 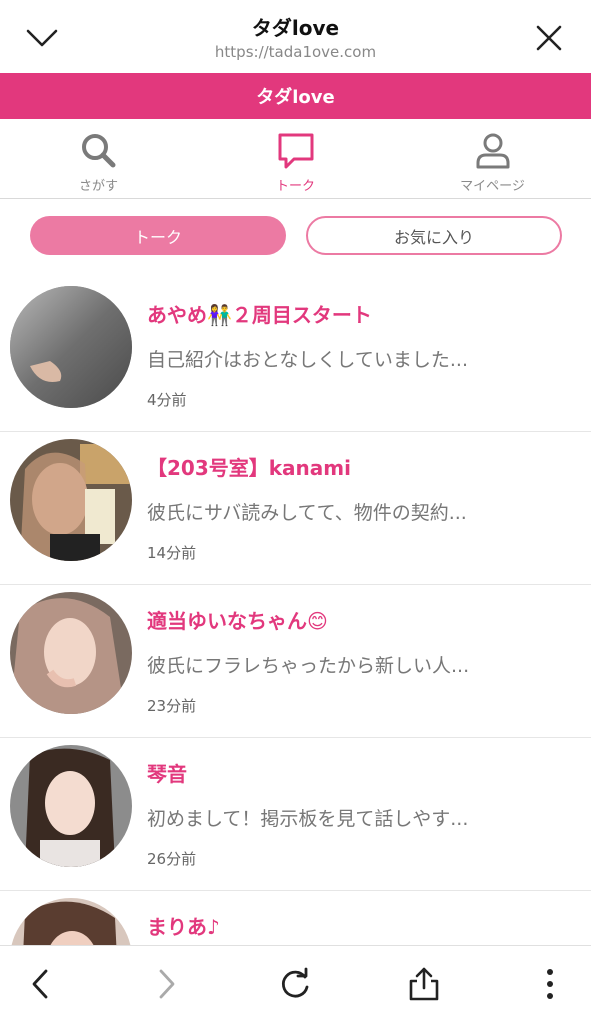 I want to click on talk-name: まりあ♪, so click(x=183, y=927).